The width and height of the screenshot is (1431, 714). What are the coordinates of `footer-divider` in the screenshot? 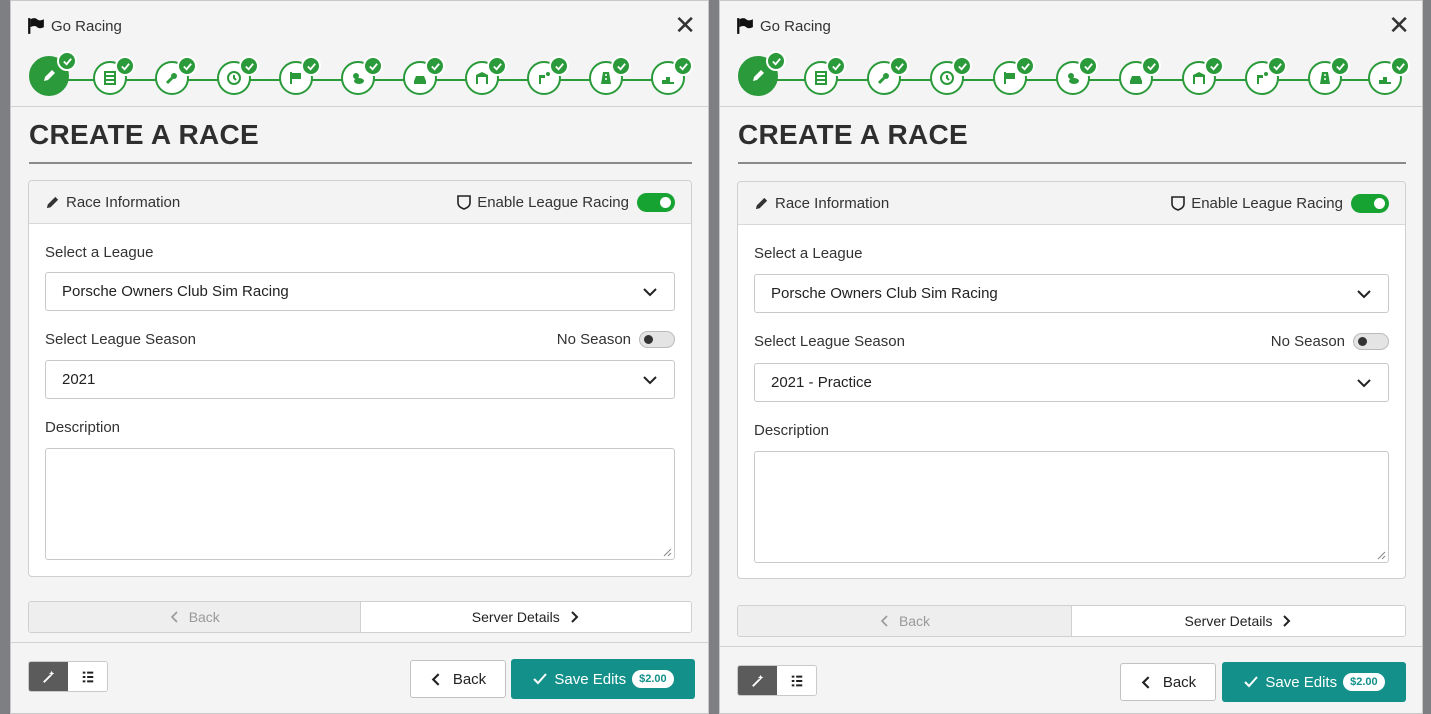 It's located at (359, 642).